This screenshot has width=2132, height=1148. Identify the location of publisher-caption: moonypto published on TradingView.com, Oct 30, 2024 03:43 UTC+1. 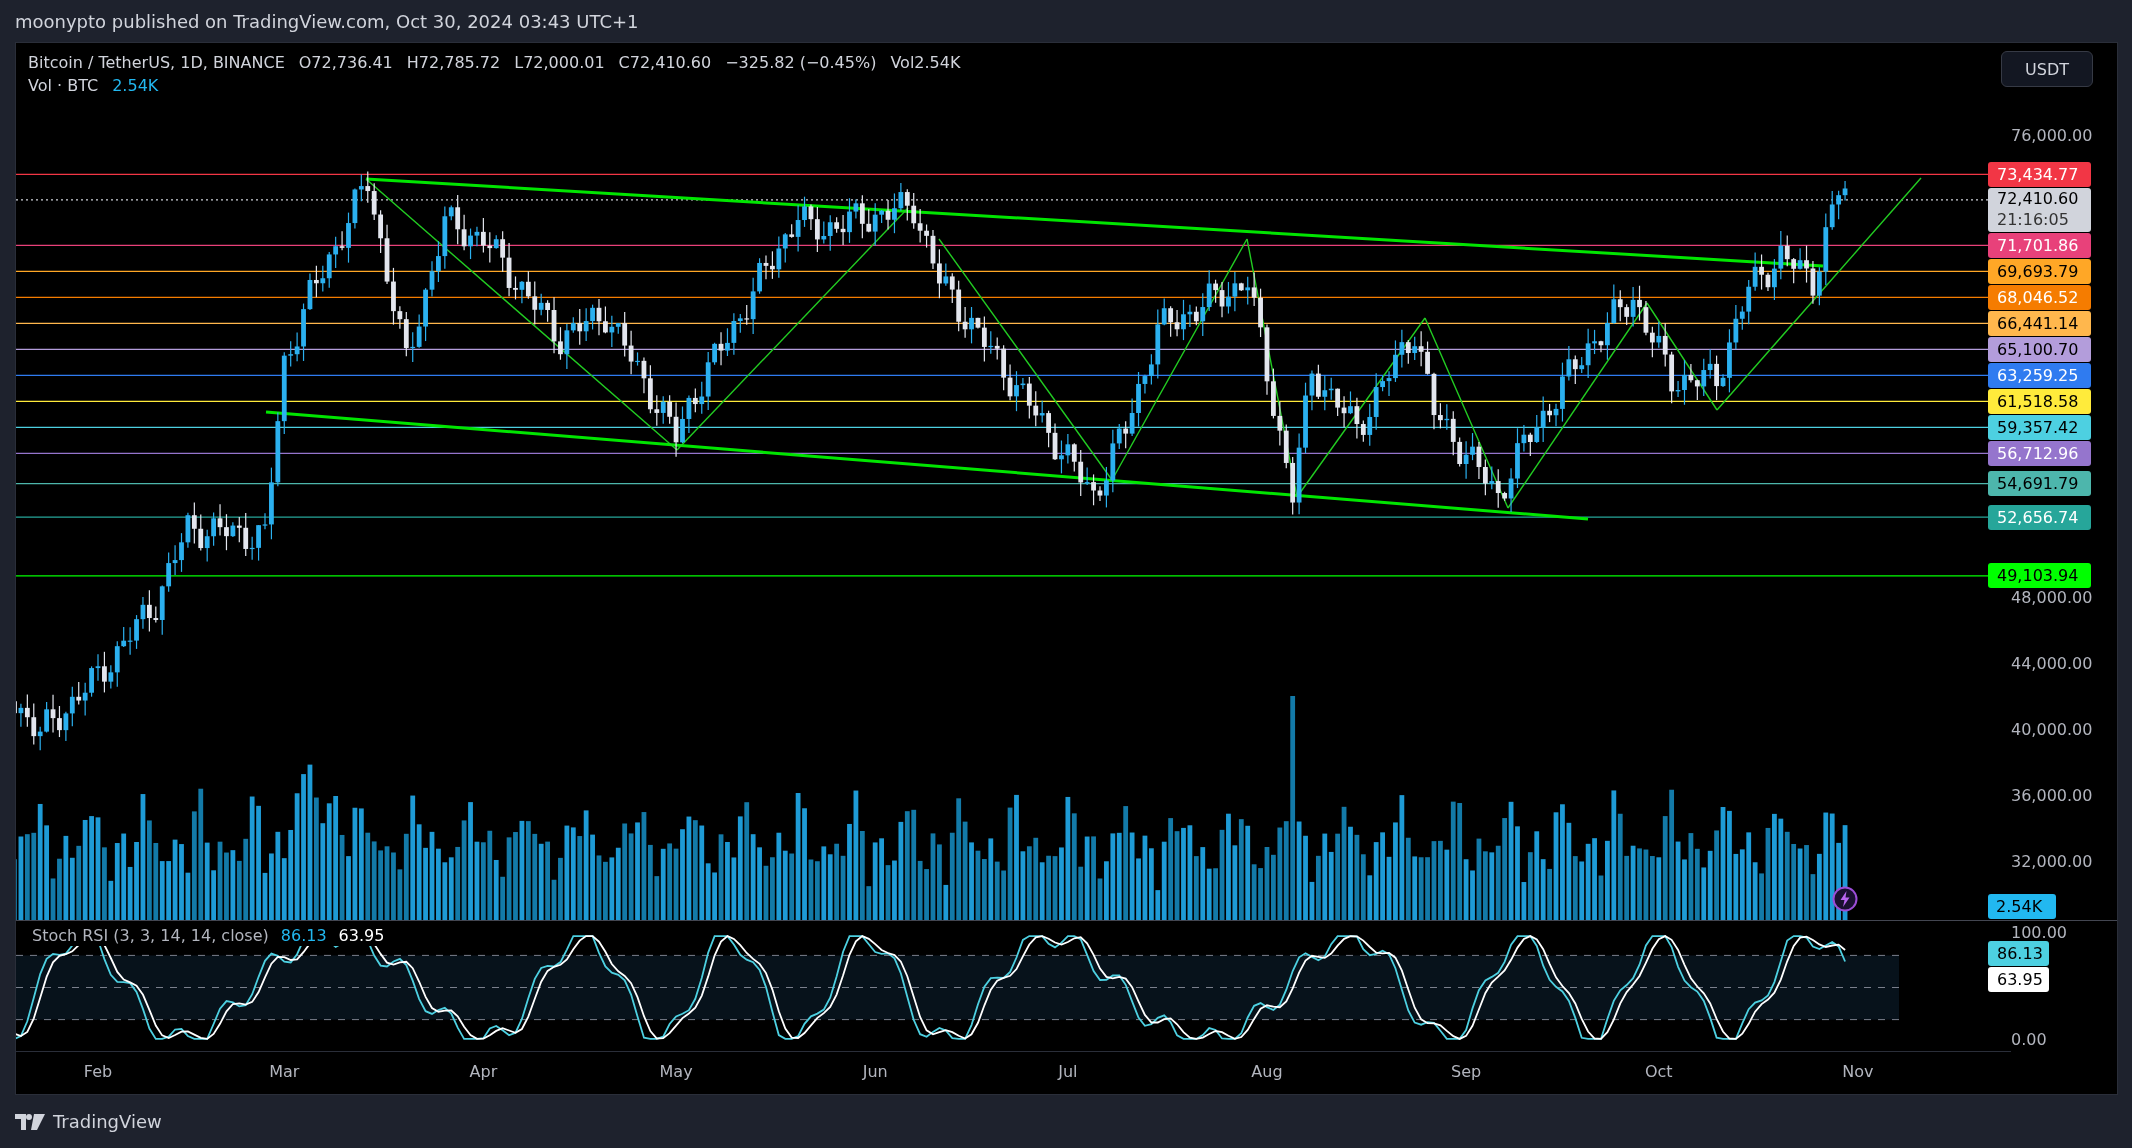
(327, 22).